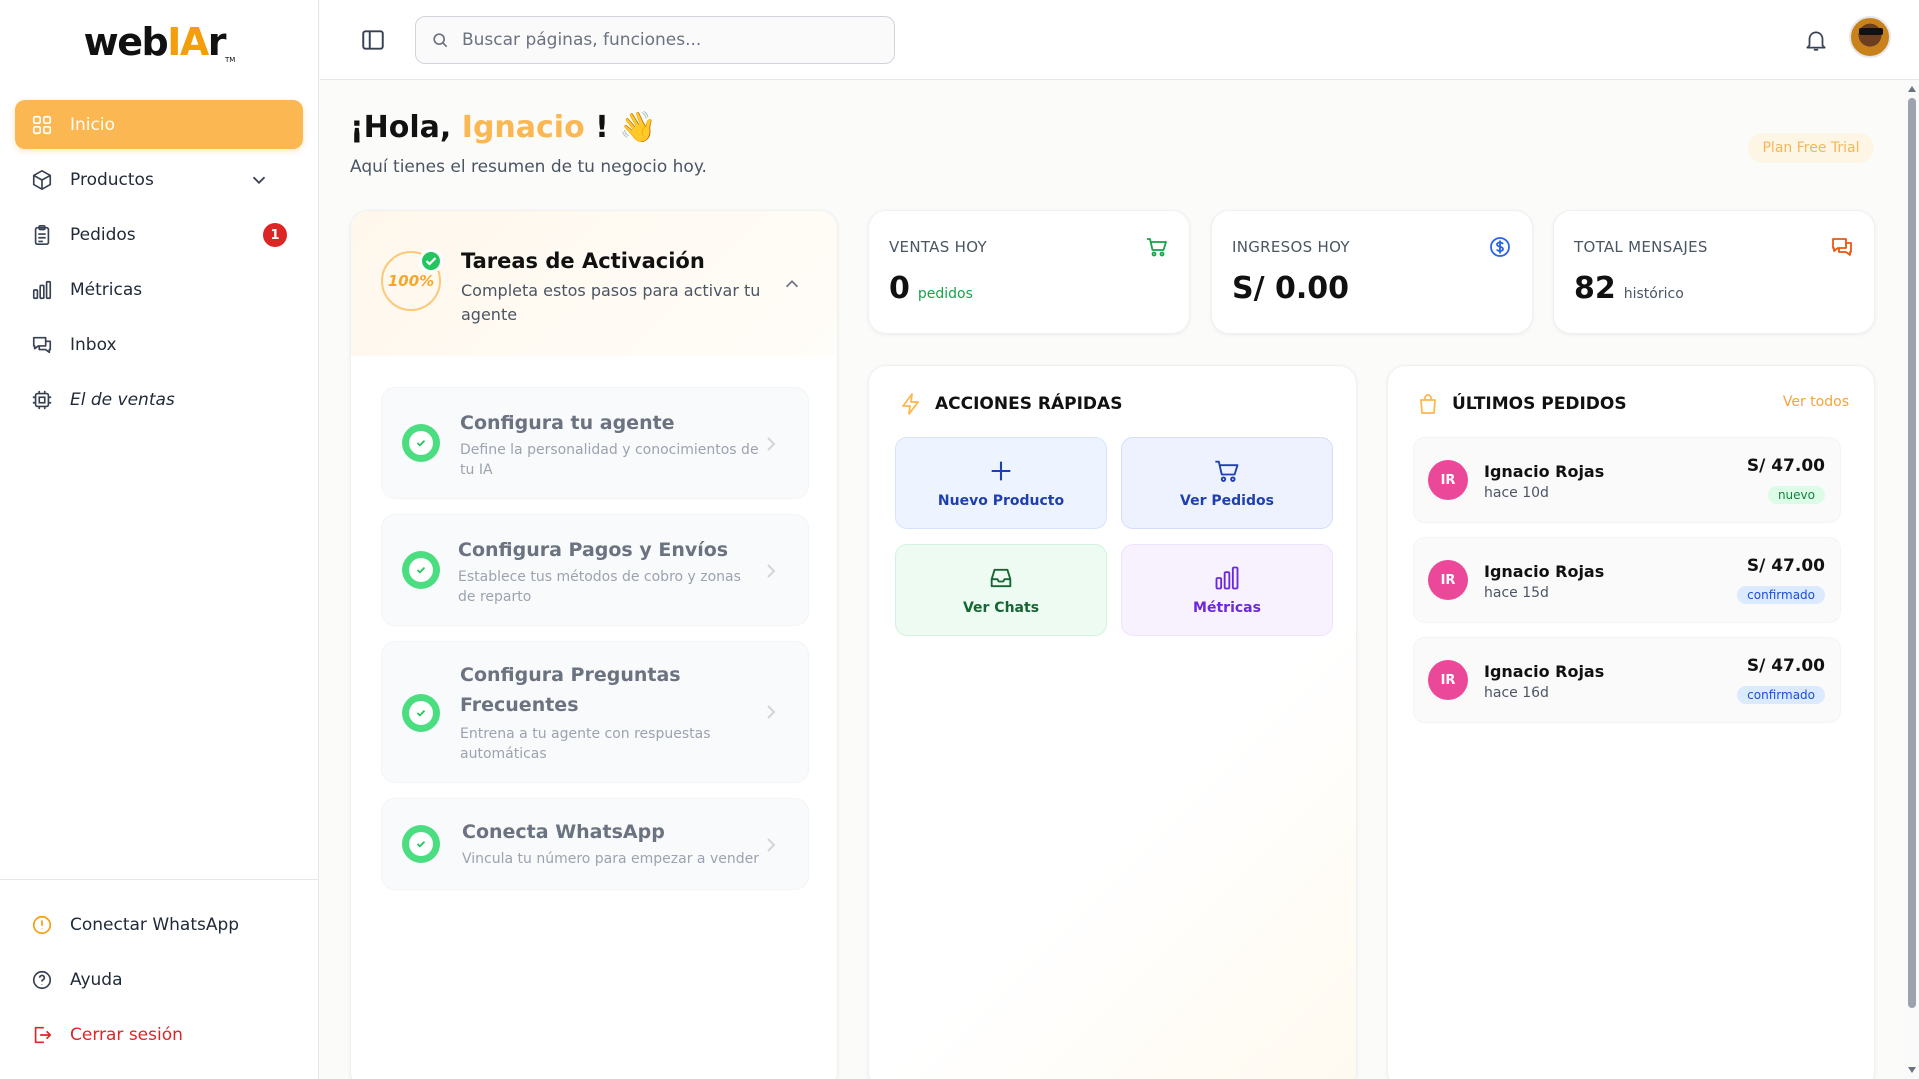  I want to click on bar-chart-icon, so click(42, 289).